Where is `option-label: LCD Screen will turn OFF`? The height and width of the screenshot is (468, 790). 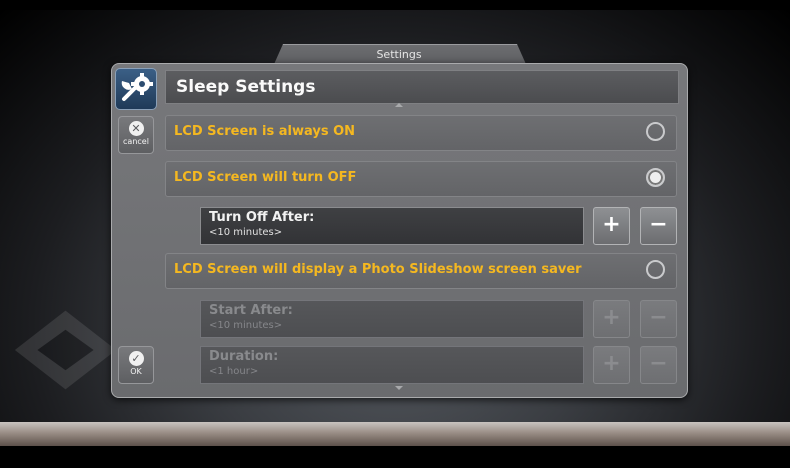 option-label: LCD Screen will turn OFF is located at coordinates (265, 177).